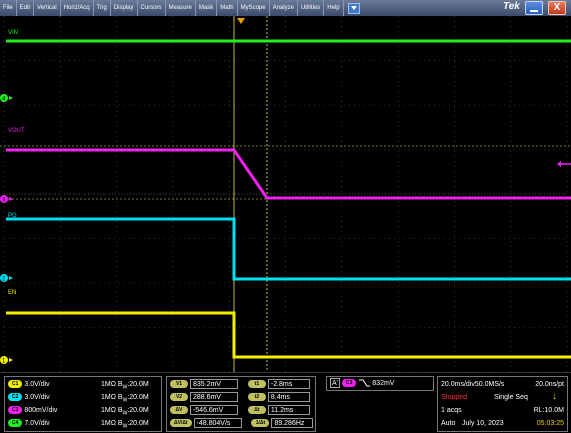 The width and height of the screenshot is (571, 433). Describe the element at coordinates (288, 384) in the screenshot. I see `cursor-t-value: -2.8ms` at that location.